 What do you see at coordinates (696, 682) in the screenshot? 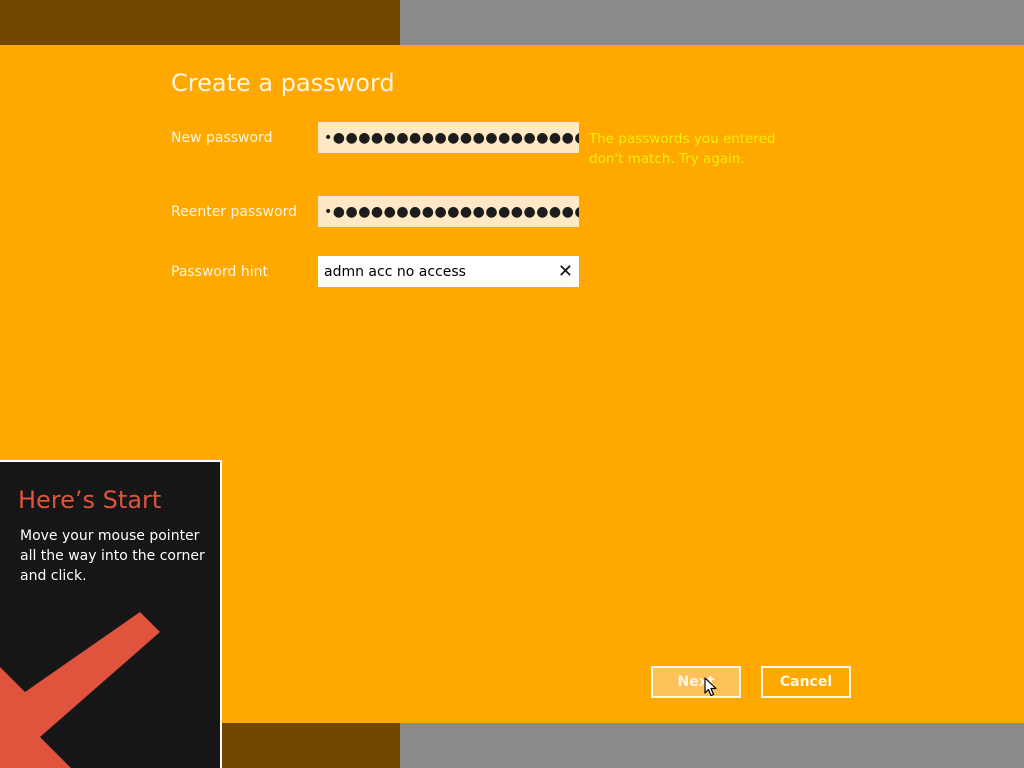
I see `next-button: Next` at bounding box center [696, 682].